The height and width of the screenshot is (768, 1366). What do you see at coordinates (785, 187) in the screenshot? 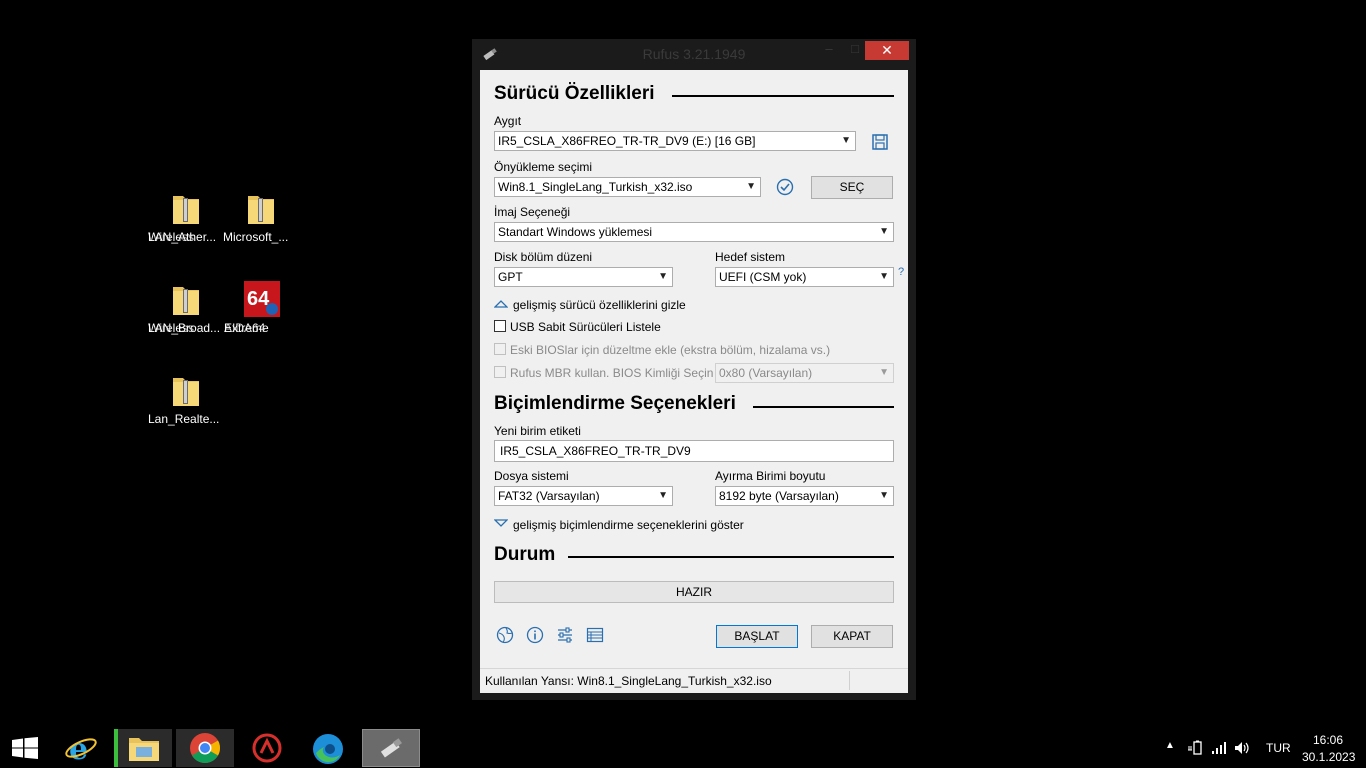
I see `check-circle-icon` at bounding box center [785, 187].